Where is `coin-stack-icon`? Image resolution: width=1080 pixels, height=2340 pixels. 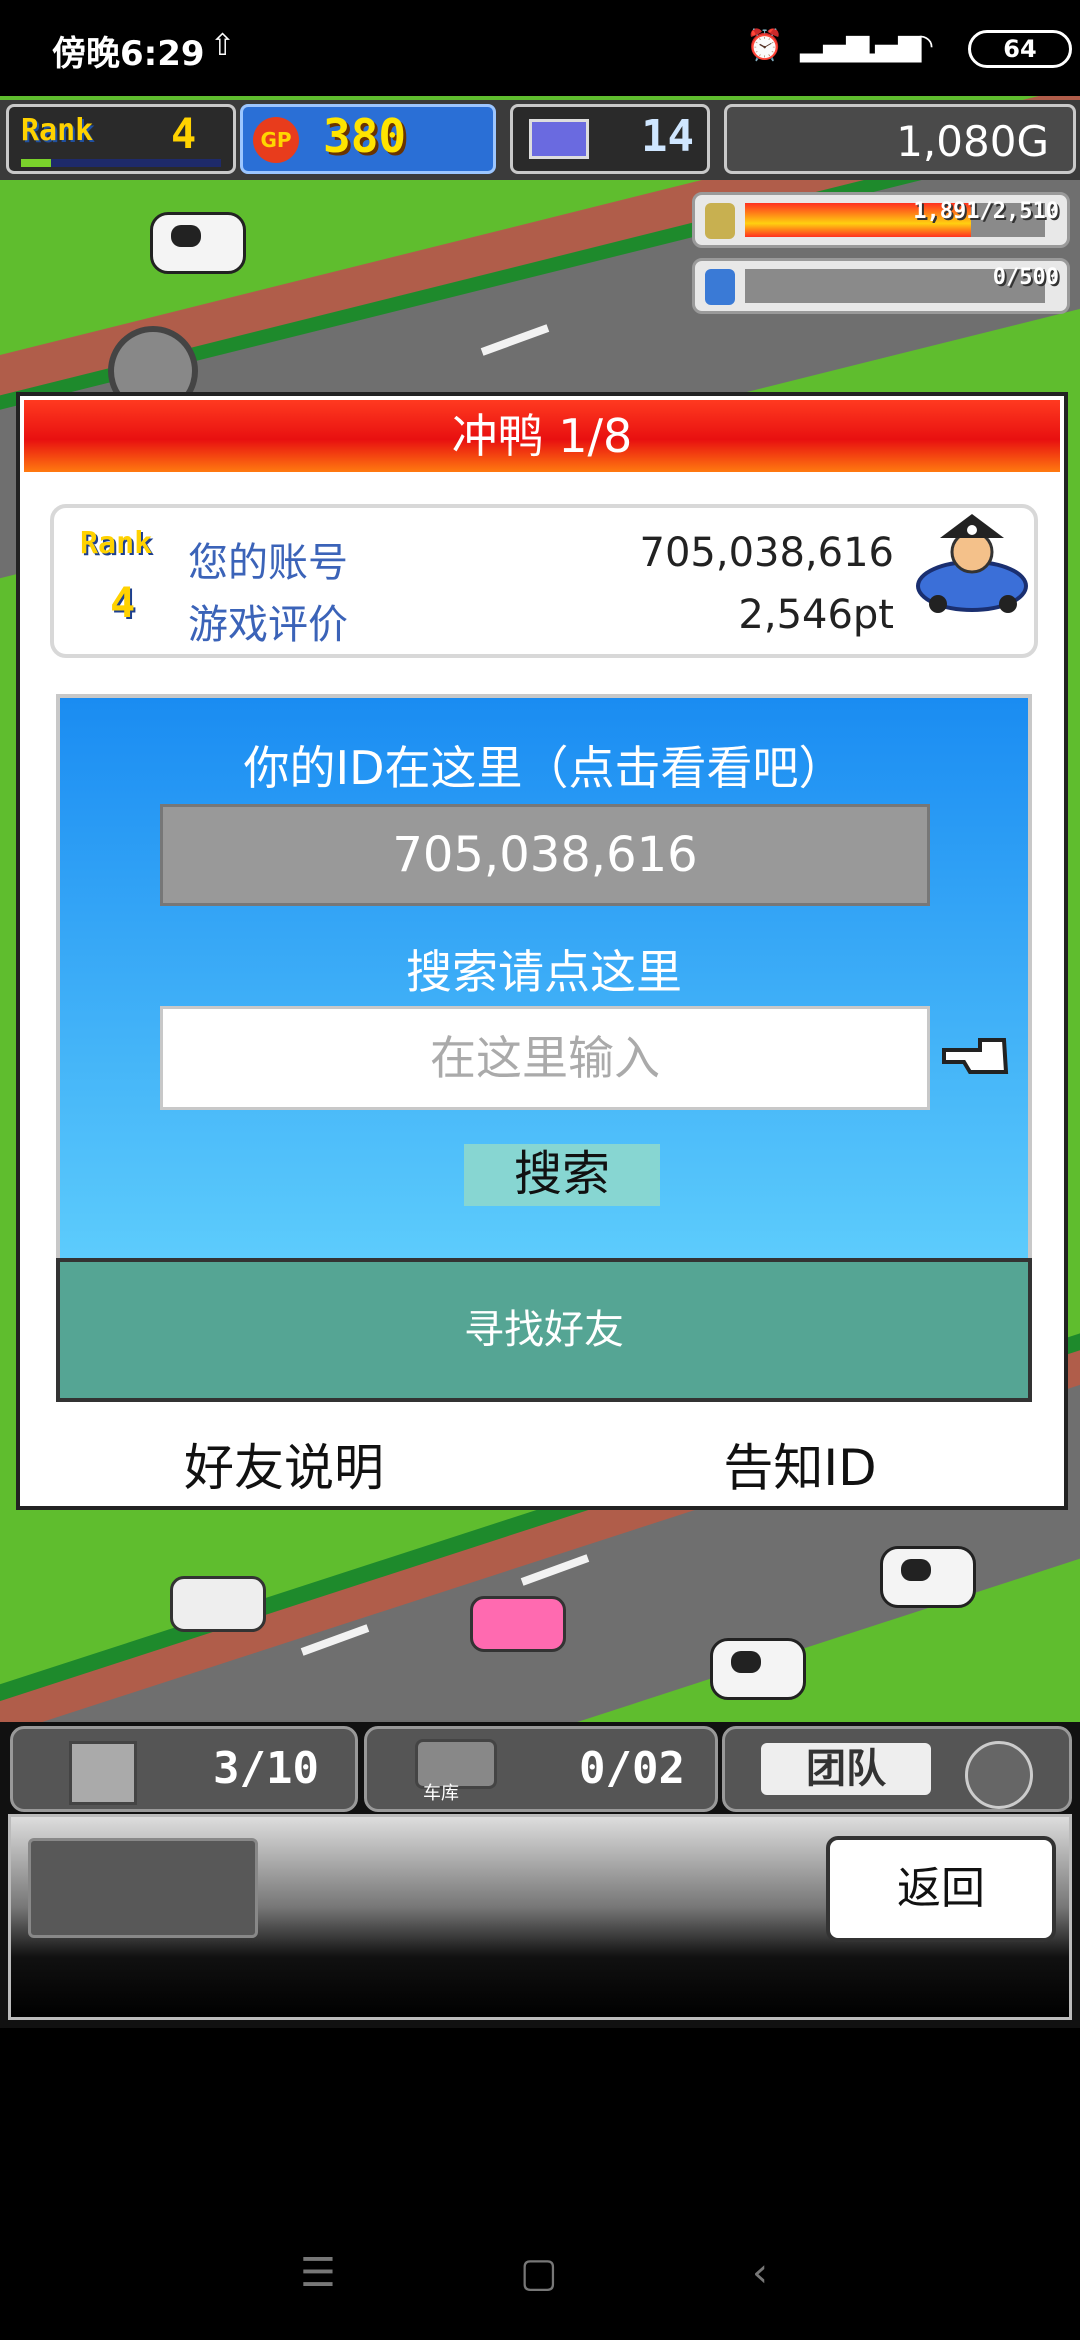 coin-stack-icon is located at coordinates (720, 221).